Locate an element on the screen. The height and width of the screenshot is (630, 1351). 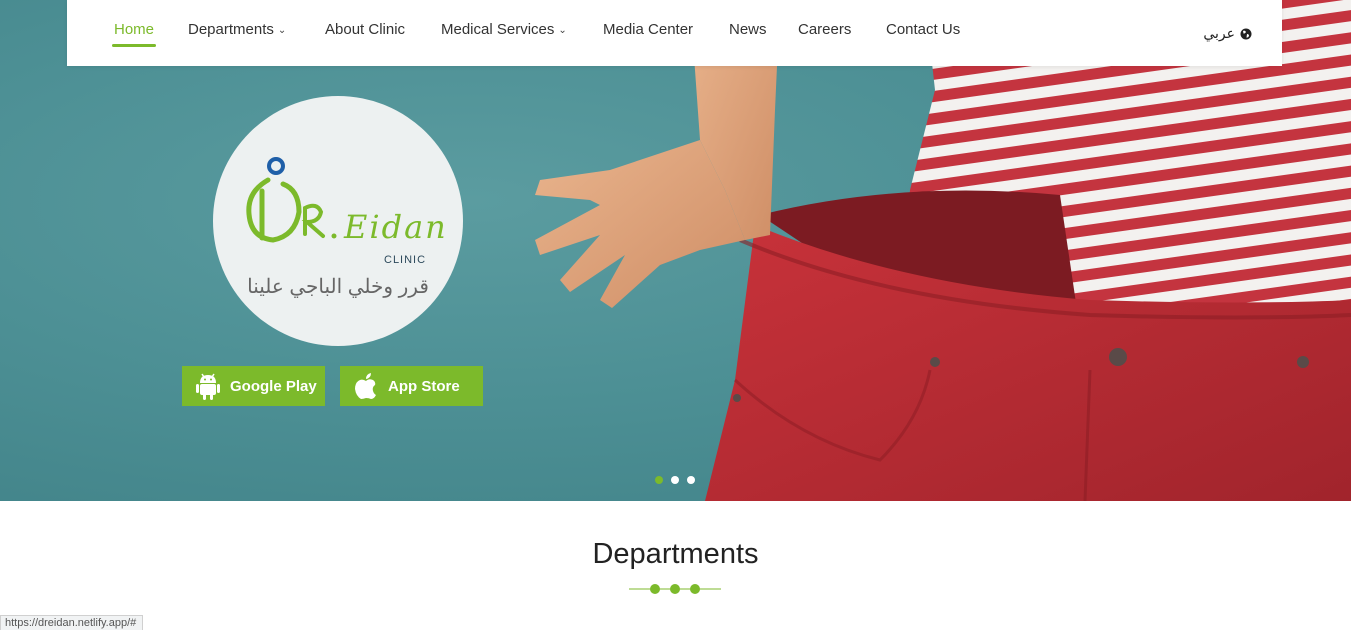
nav-media-label: Media Center is located at coordinates (648, 29).